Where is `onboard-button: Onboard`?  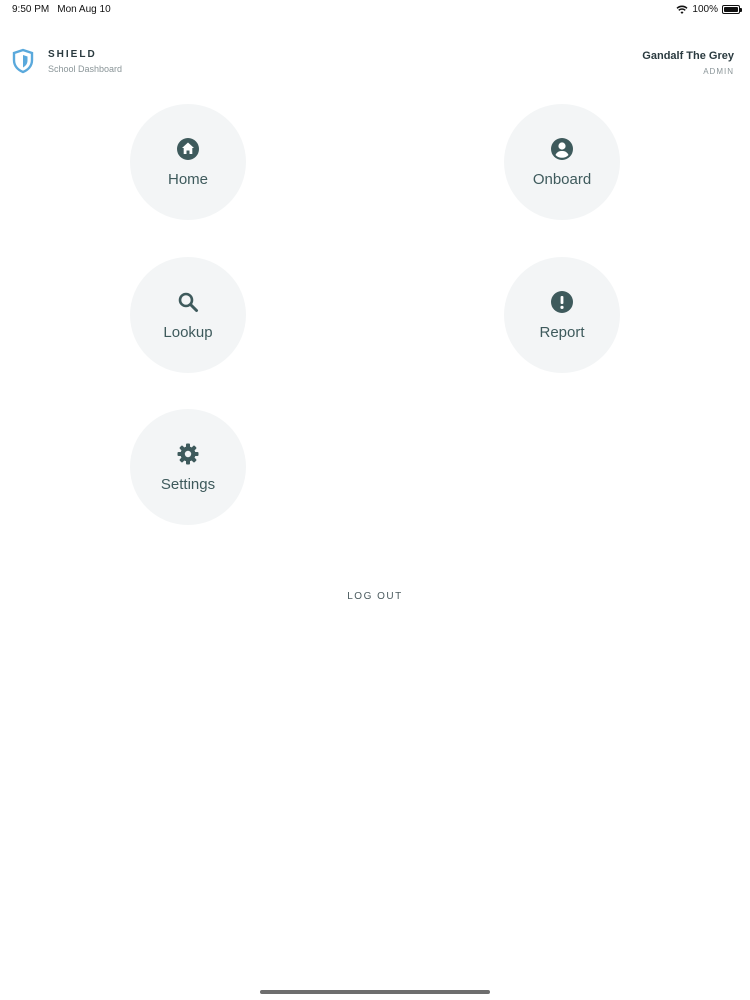 onboard-button: Onboard is located at coordinates (562, 162).